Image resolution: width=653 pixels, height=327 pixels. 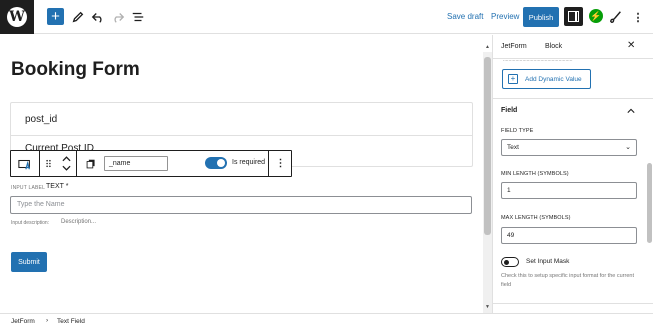 What do you see at coordinates (553, 79) in the screenshot?
I see `add-dynamic-value-label: Add Dynamic Value` at bounding box center [553, 79].